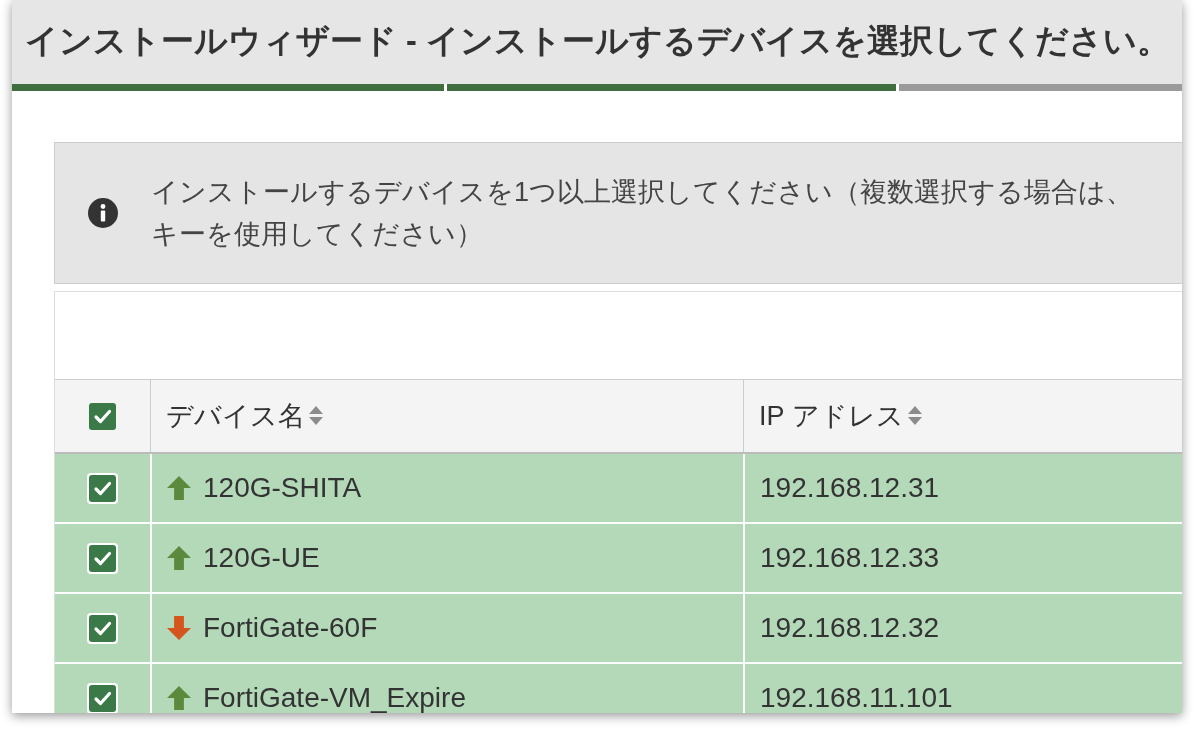 This screenshot has height=729, width=1194. I want to click on table-cell: 192.168.12.33, so click(850, 558).